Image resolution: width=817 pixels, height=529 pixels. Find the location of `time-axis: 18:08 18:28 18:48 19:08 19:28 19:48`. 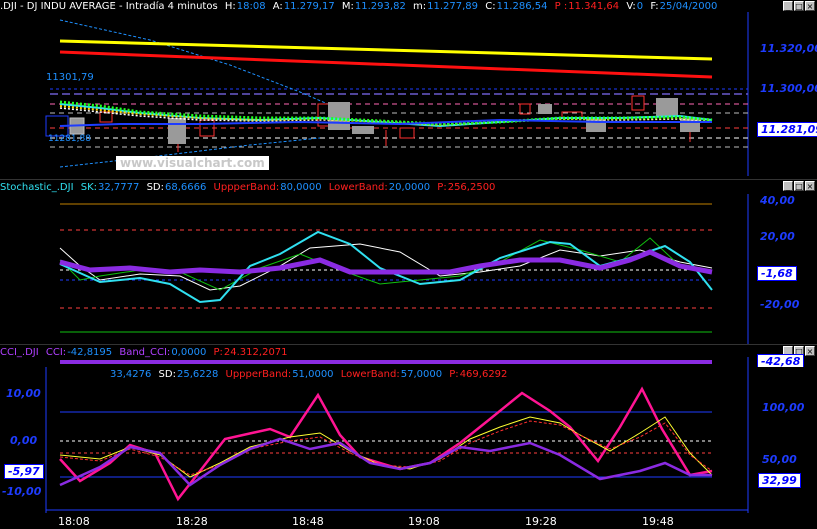

time-axis: 18:08 18:28 18:48 19:08 19:28 19:48 is located at coordinates (408, 521).